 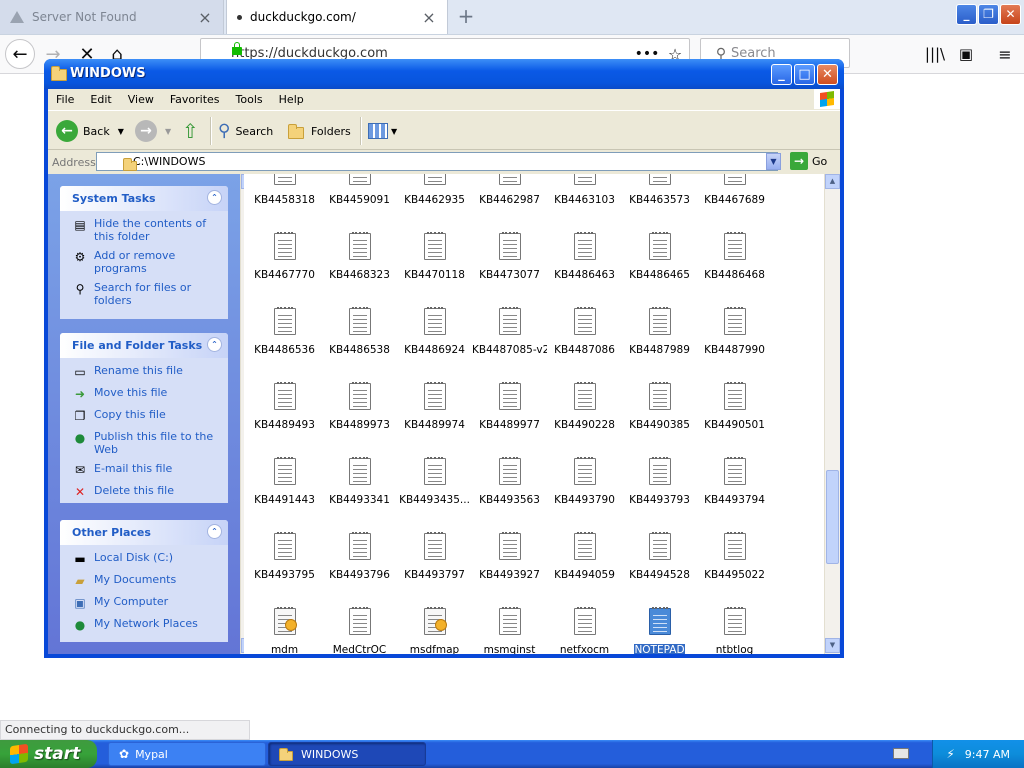 What do you see at coordinates (509, 491) in the screenshot?
I see `file-item: KB4493563` at bounding box center [509, 491].